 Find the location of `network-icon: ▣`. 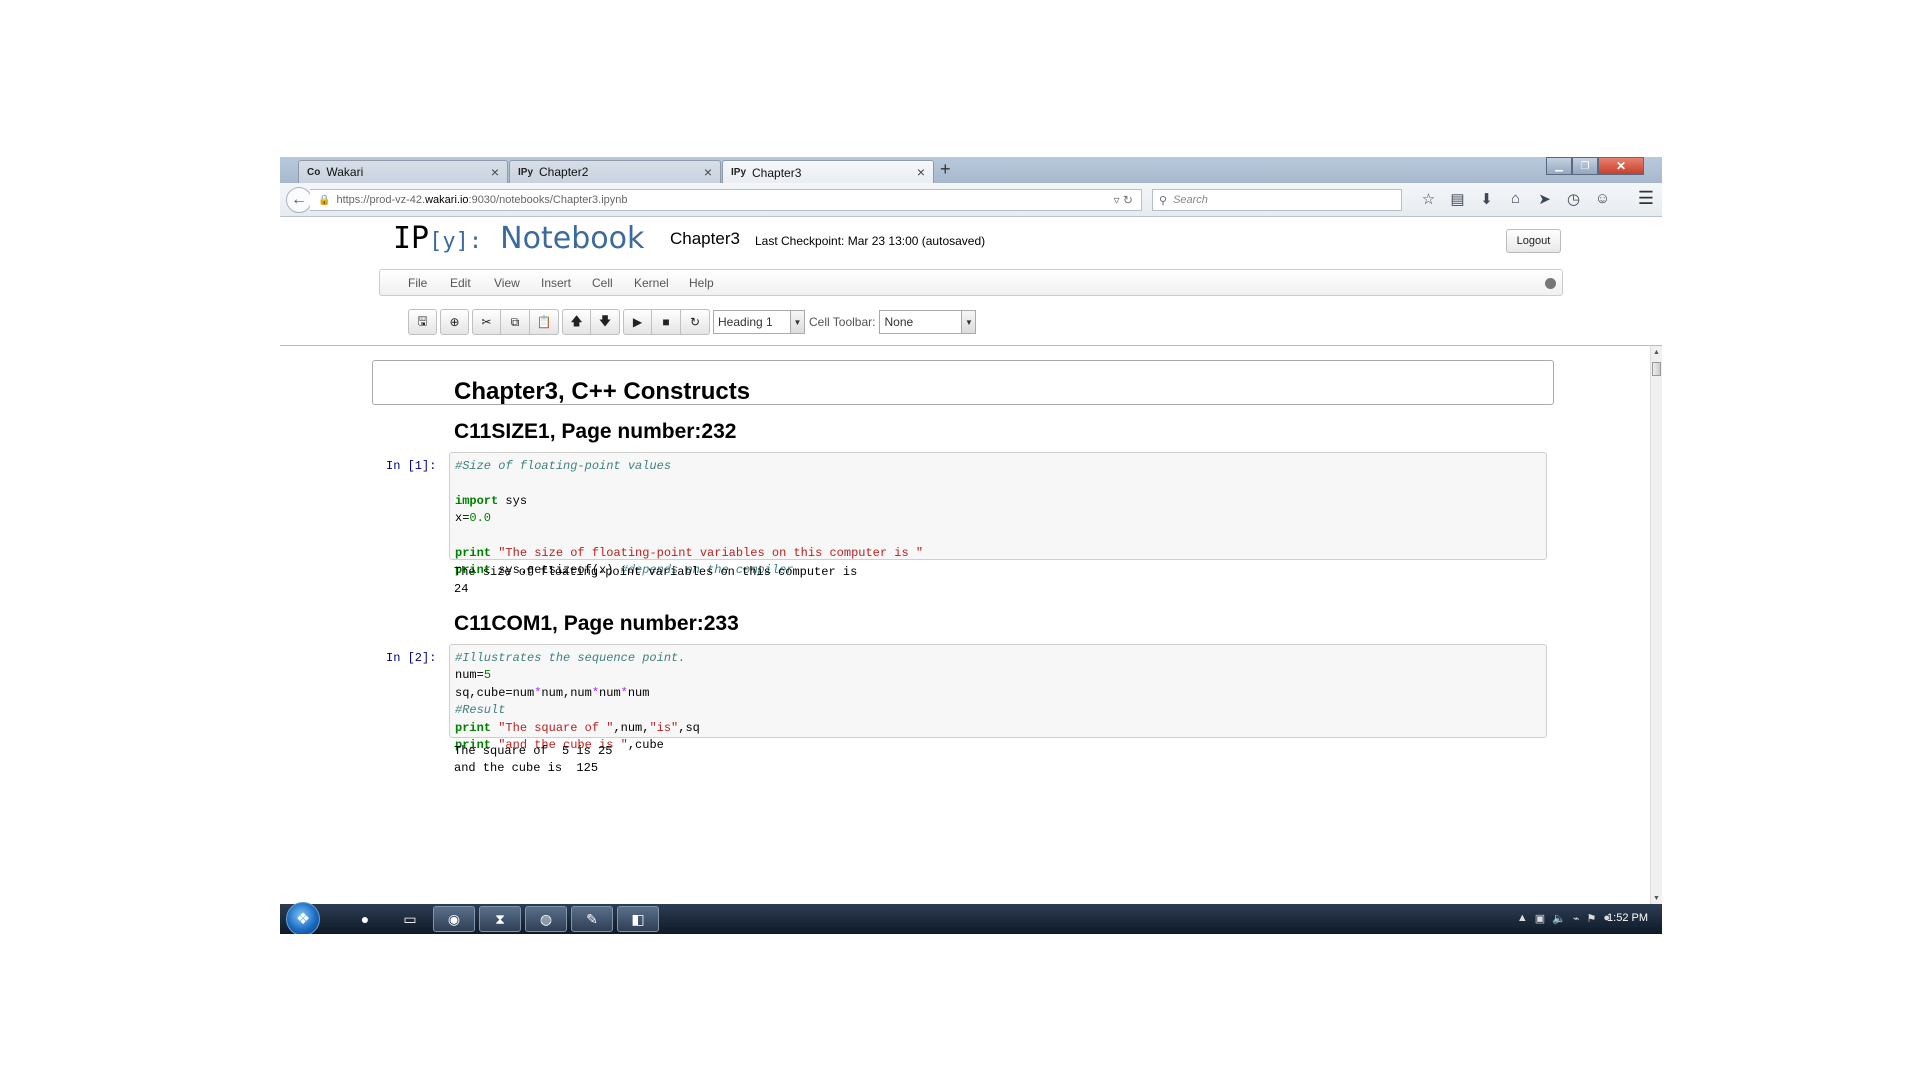

network-icon: ▣ is located at coordinates (1540, 918).